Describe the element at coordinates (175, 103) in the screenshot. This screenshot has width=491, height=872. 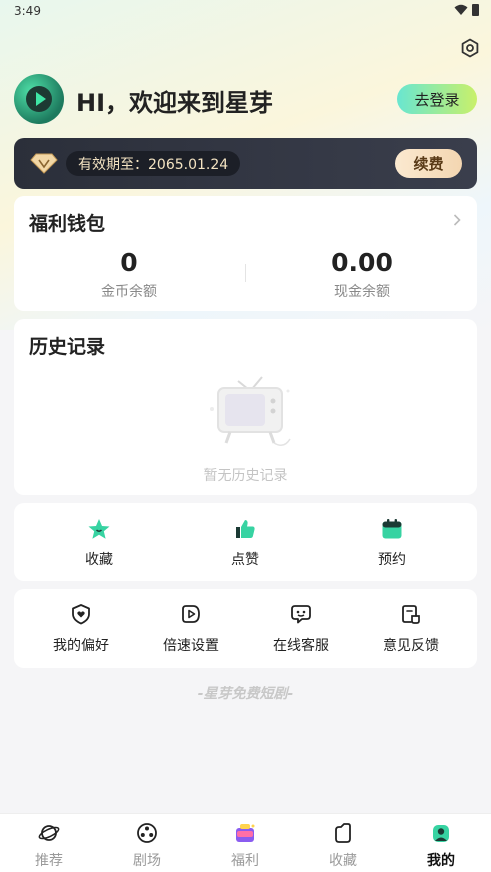
I see `greeting-text: HI，欢迎来到星芽` at that location.